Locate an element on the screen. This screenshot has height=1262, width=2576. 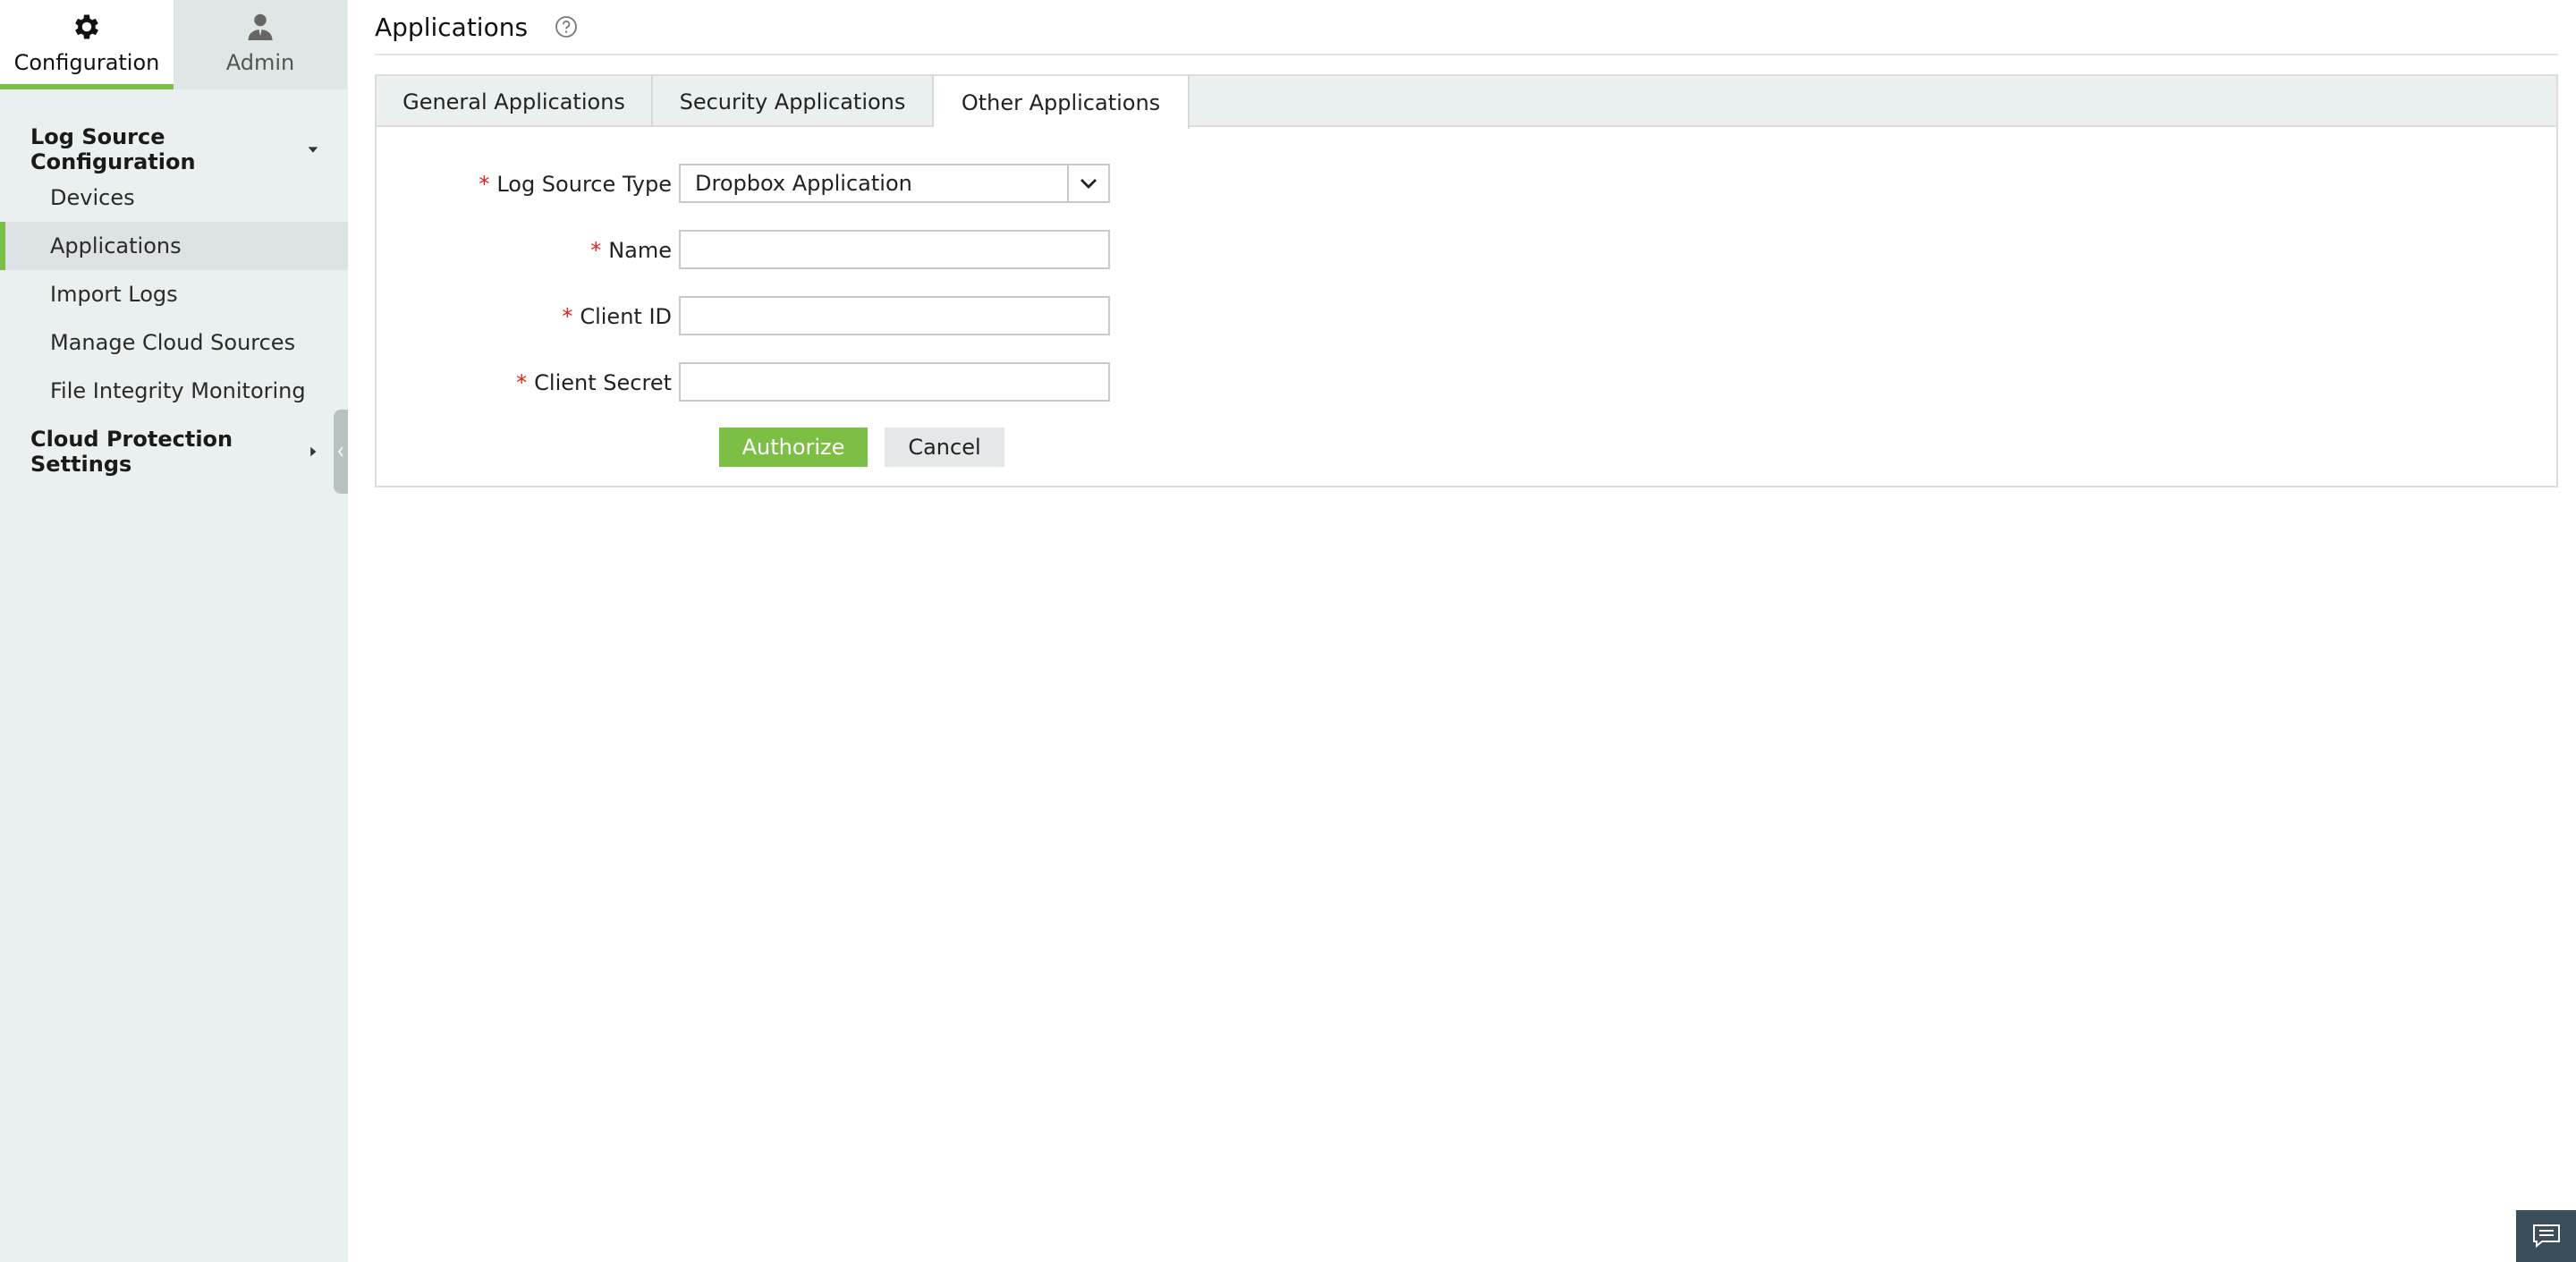
tab-configuration-label: Configuration is located at coordinates (86, 62).